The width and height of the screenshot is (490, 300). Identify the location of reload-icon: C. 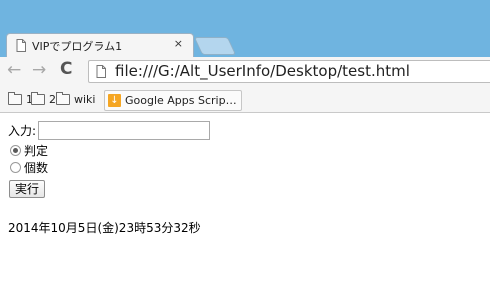
(66, 69).